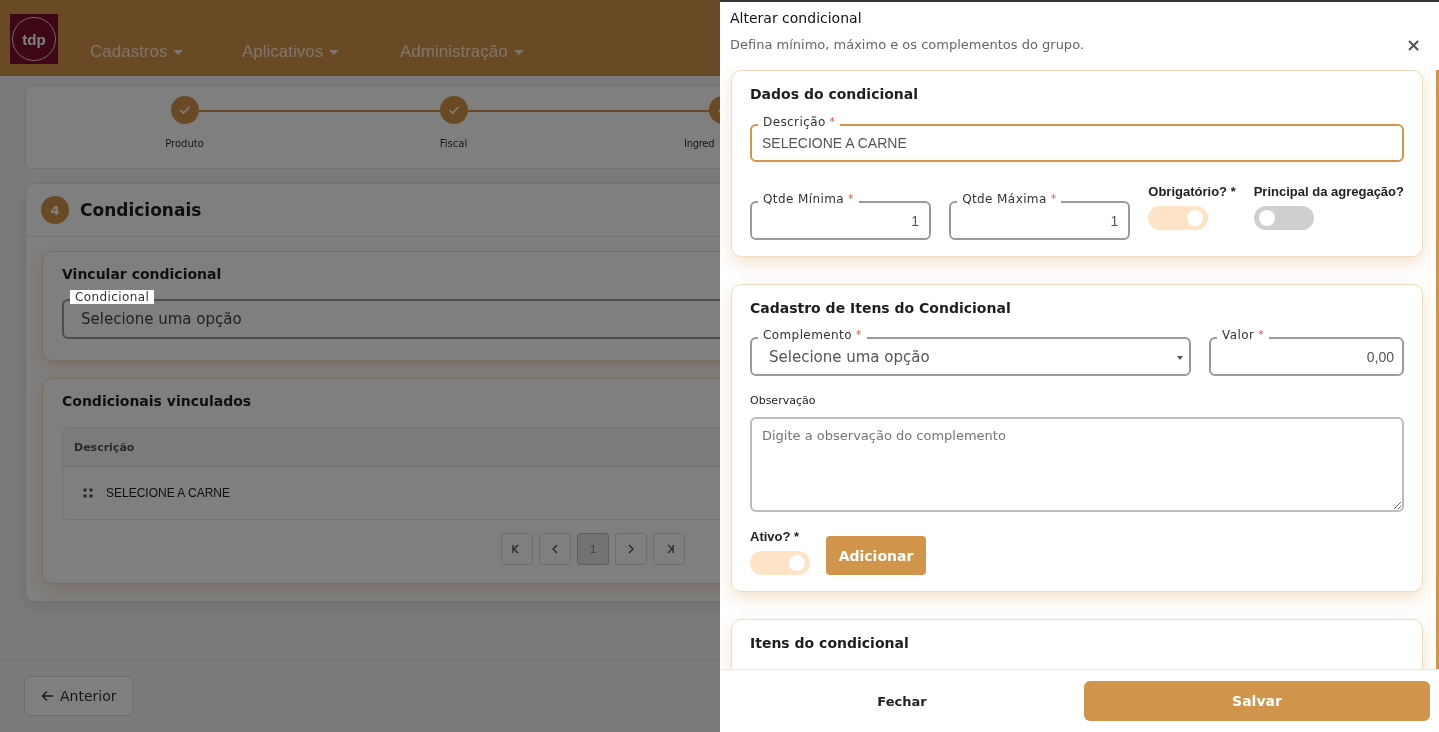 The width and height of the screenshot is (1439, 732). Describe the element at coordinates (55, 210) in the screenshot. I see `step-number-badge: 4` at that location.